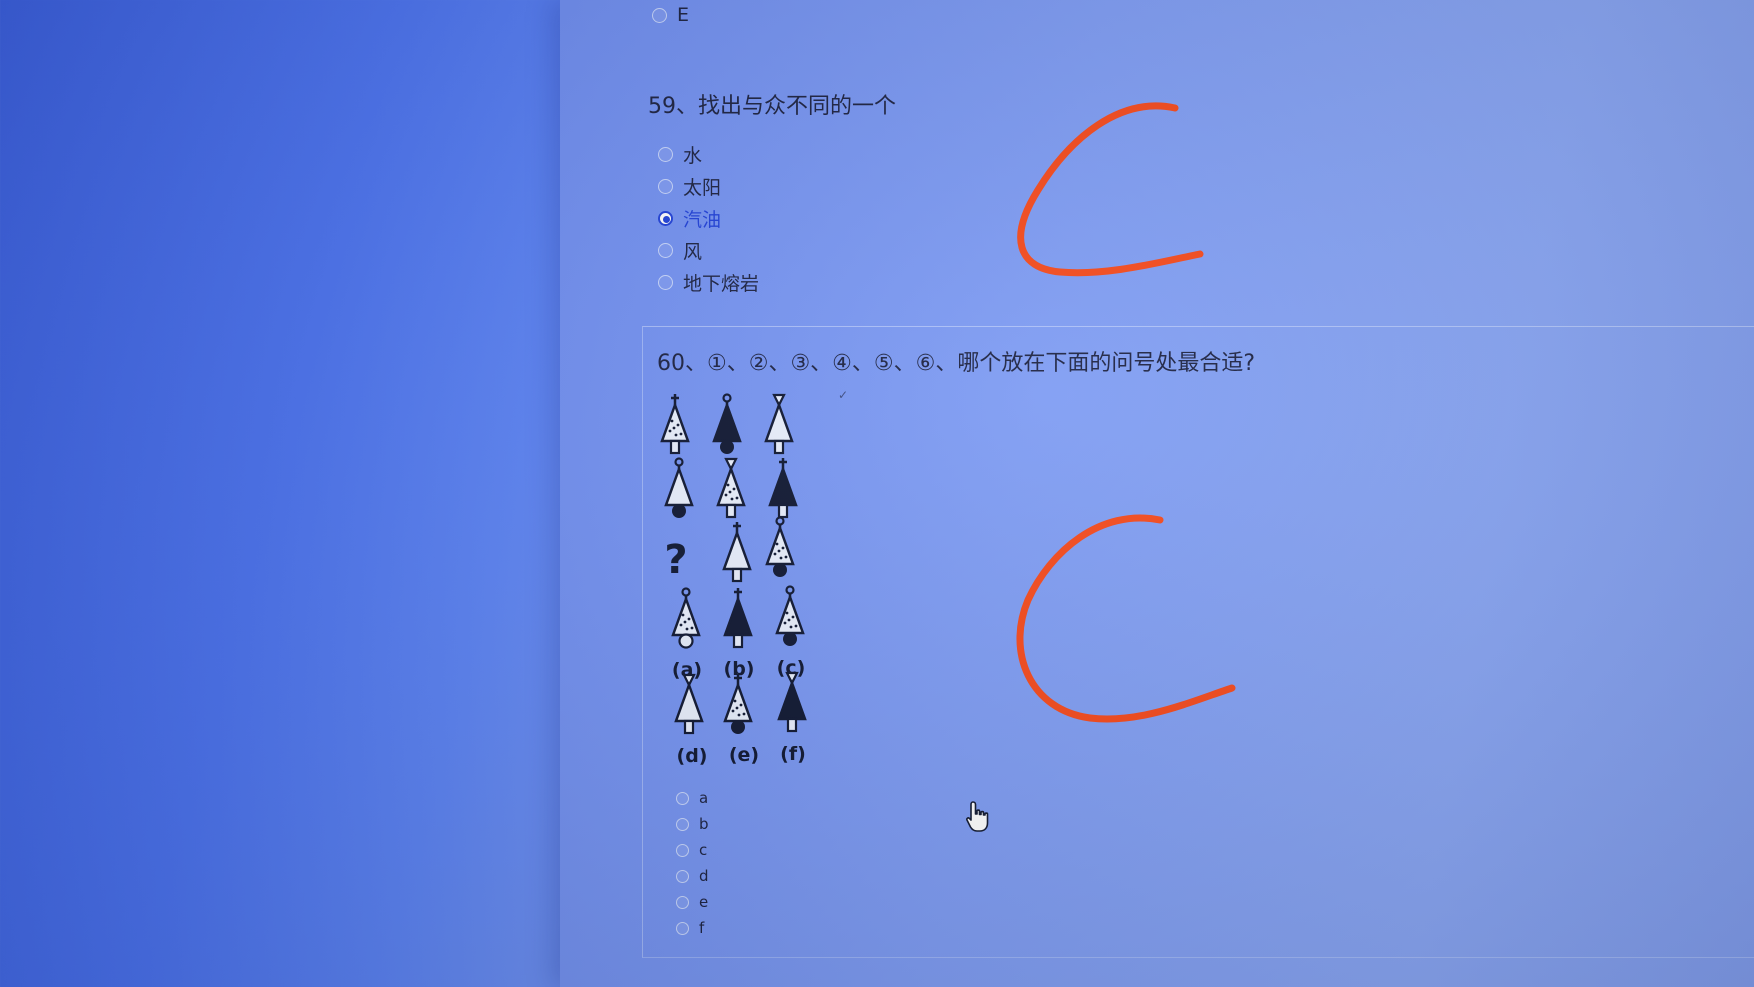 The height and width of the screenshot is (987, 1754). What do you see at coordinates (670, 15) in the screenshot?
I see `prev-option-e: E` at bounding box center [670, 15].